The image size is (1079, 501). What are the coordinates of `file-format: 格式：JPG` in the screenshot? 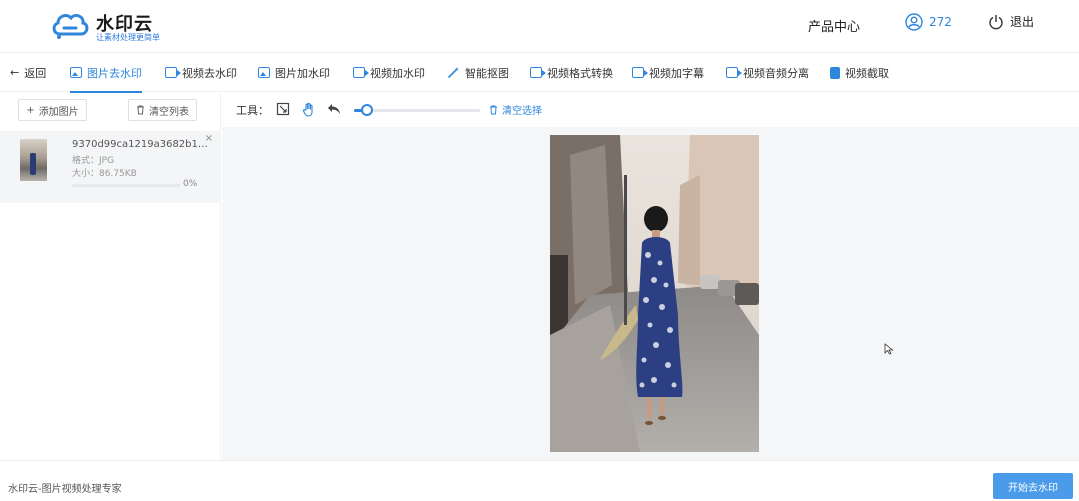 It's located at (93, 159).